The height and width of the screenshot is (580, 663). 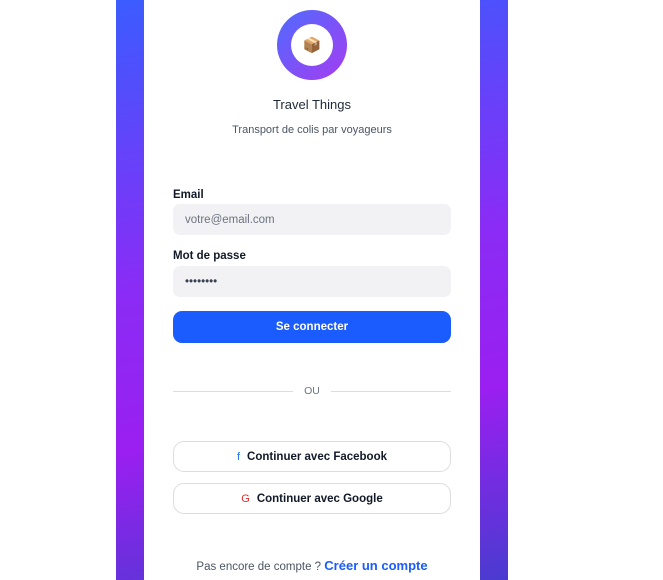 What do you see at coordinates (312, 219) in the screenshot?
I see `email-field` at bounding box center [312, 219].